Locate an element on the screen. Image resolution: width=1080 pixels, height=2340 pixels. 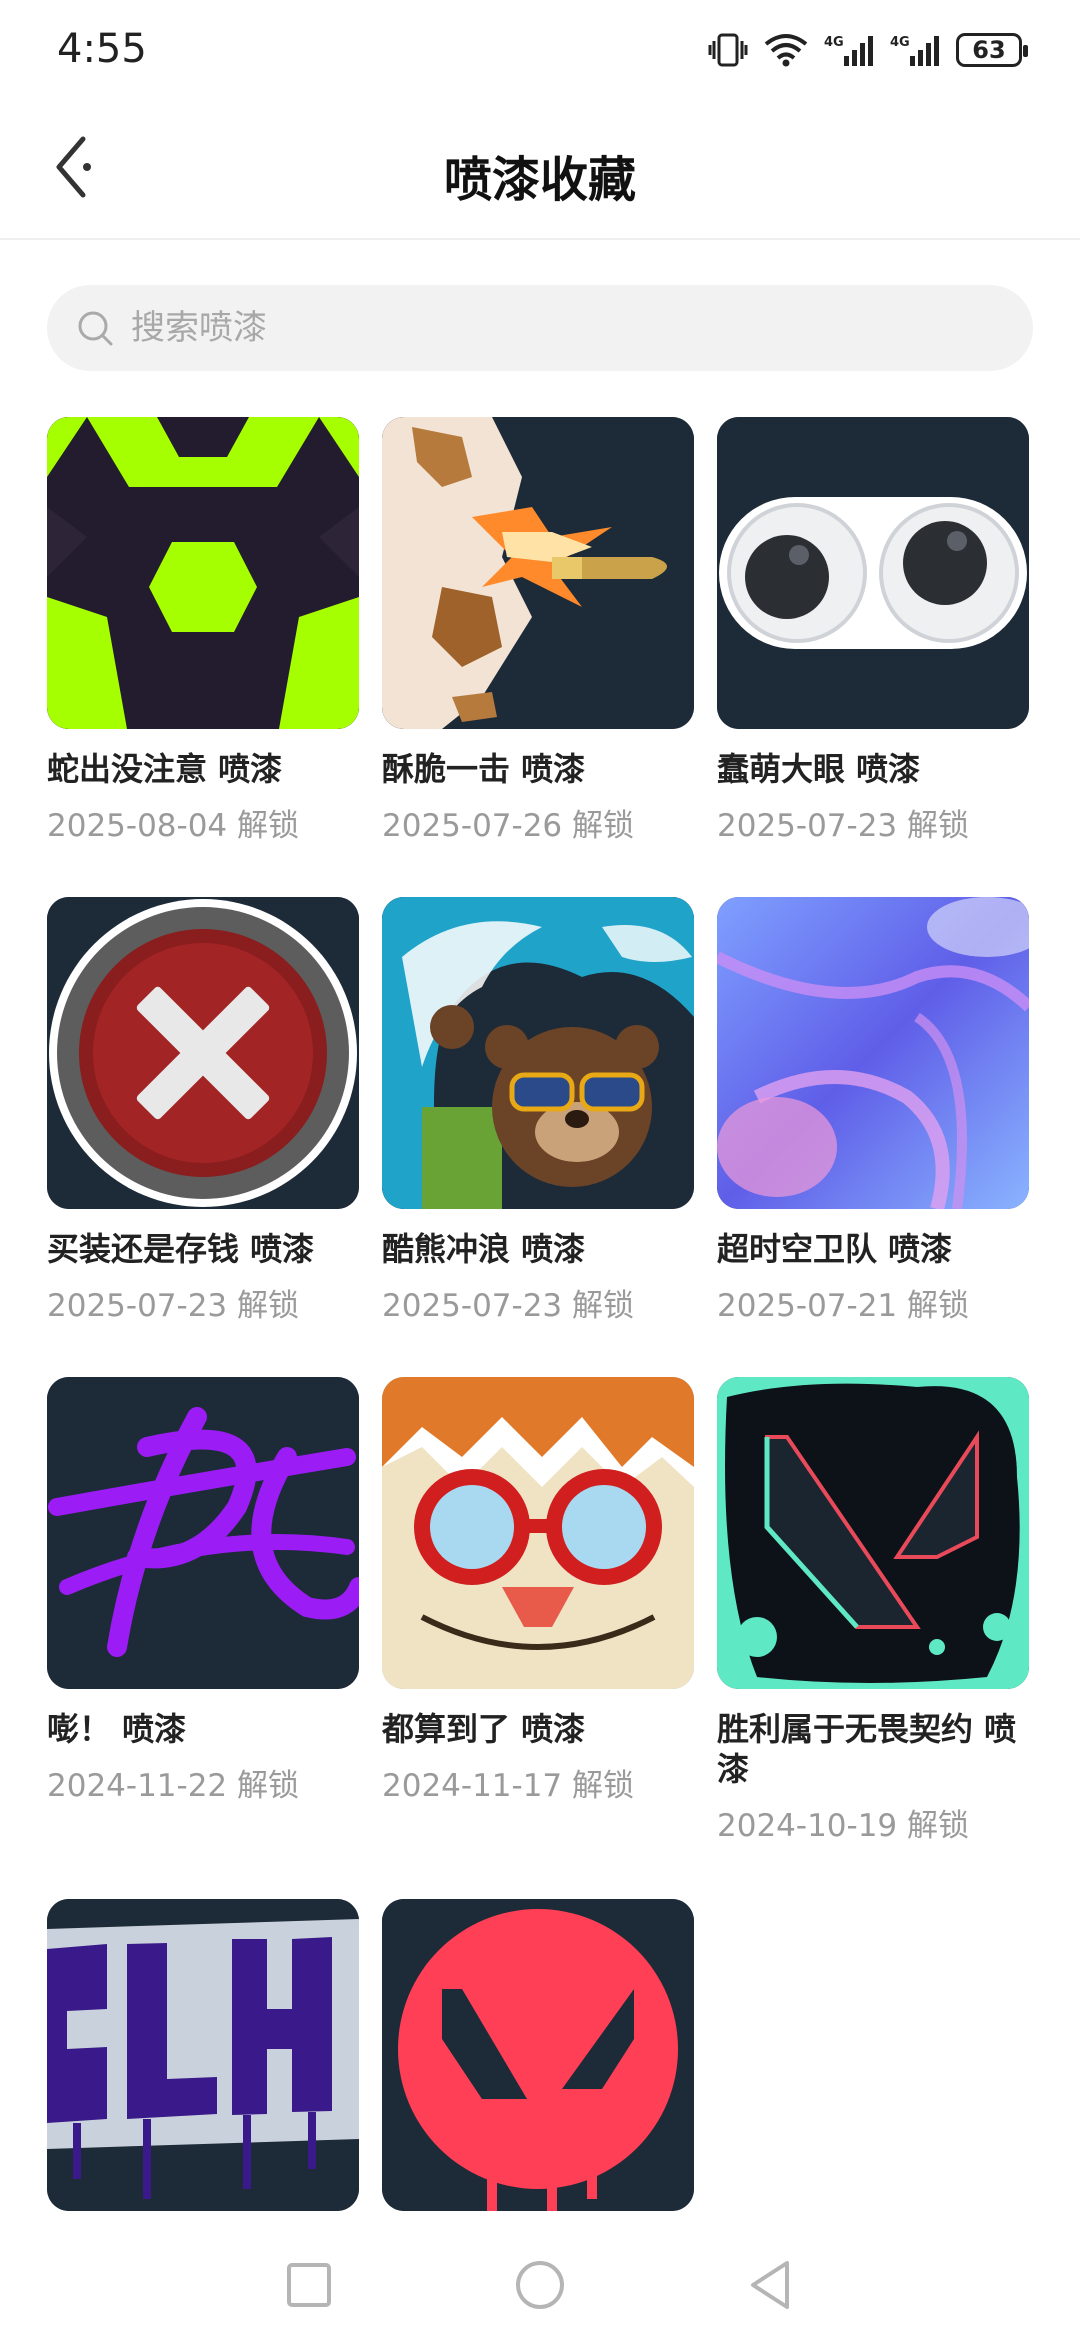
search-bar is located at coordinates (540, 328).